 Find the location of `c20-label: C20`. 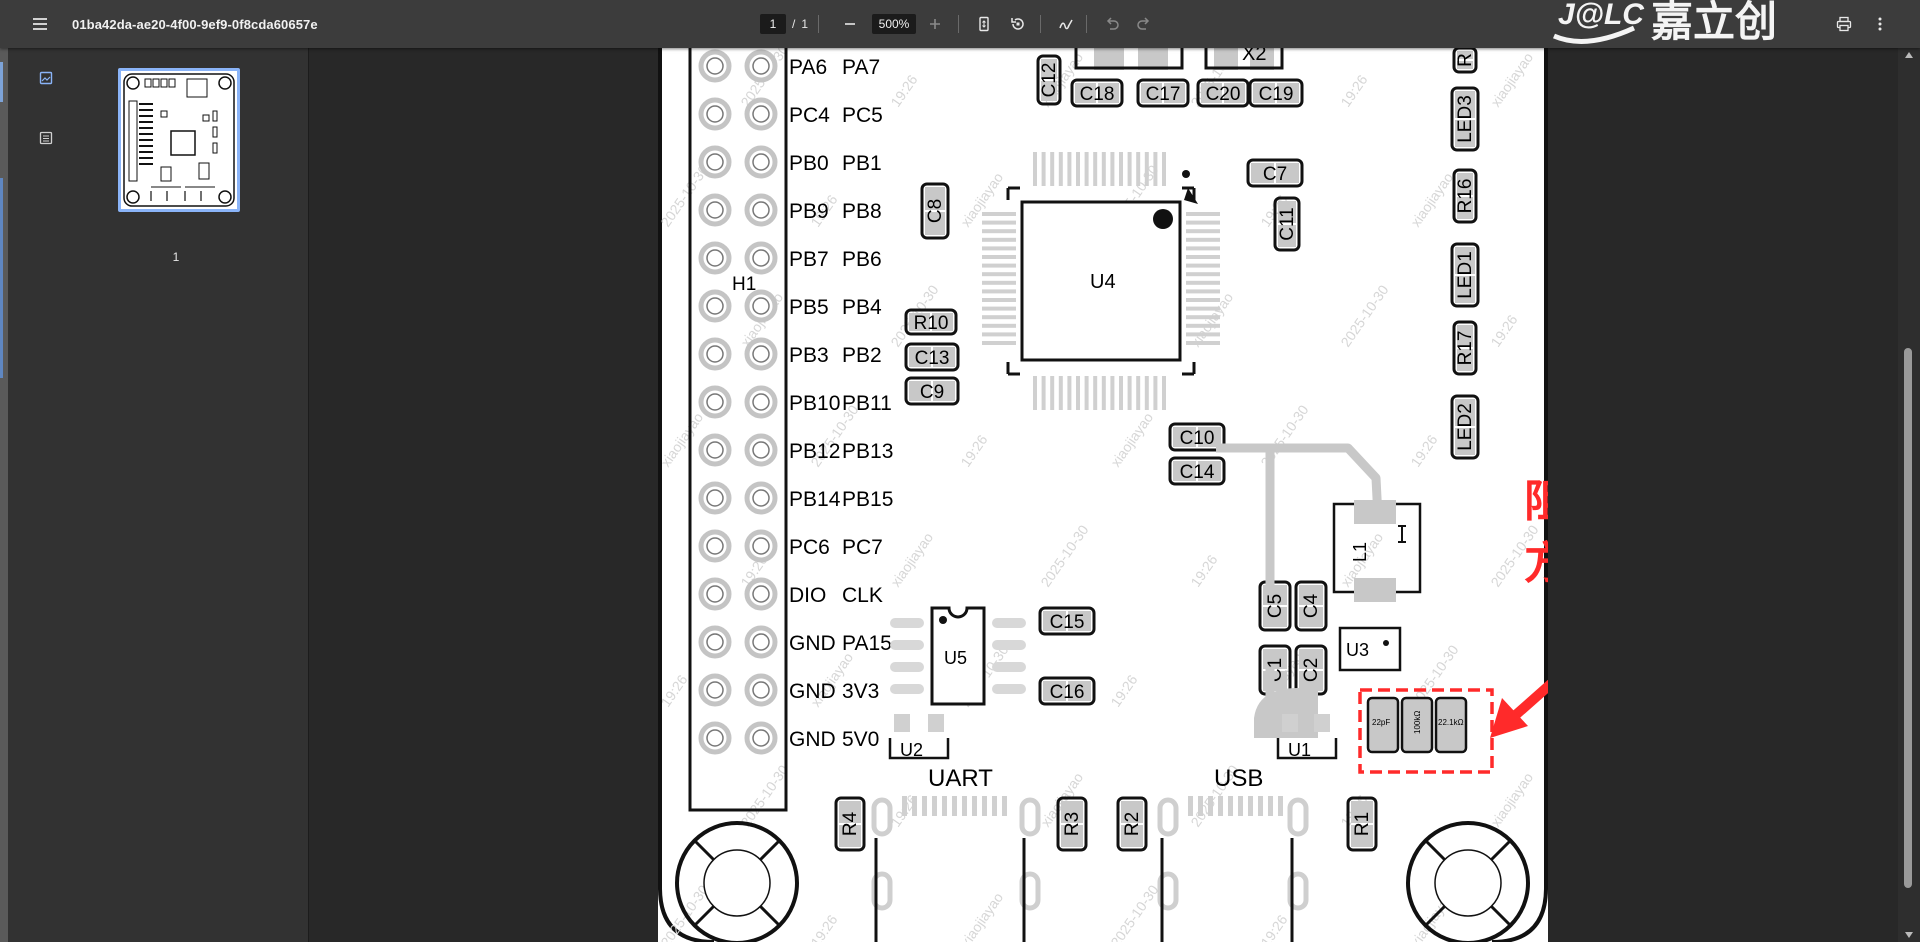

c20-label: C20 is located at coordinates (1223, 94).